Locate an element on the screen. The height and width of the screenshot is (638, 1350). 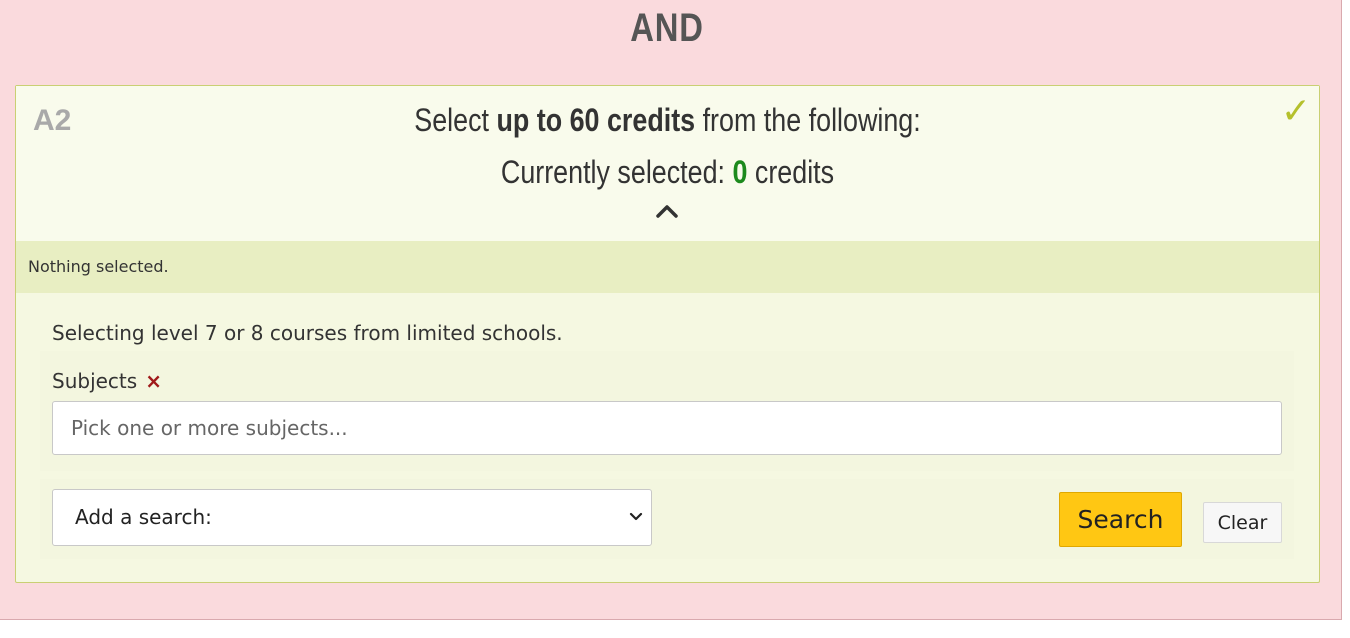
selection-status: Nothing selected. is located at coordinates (667, 267).